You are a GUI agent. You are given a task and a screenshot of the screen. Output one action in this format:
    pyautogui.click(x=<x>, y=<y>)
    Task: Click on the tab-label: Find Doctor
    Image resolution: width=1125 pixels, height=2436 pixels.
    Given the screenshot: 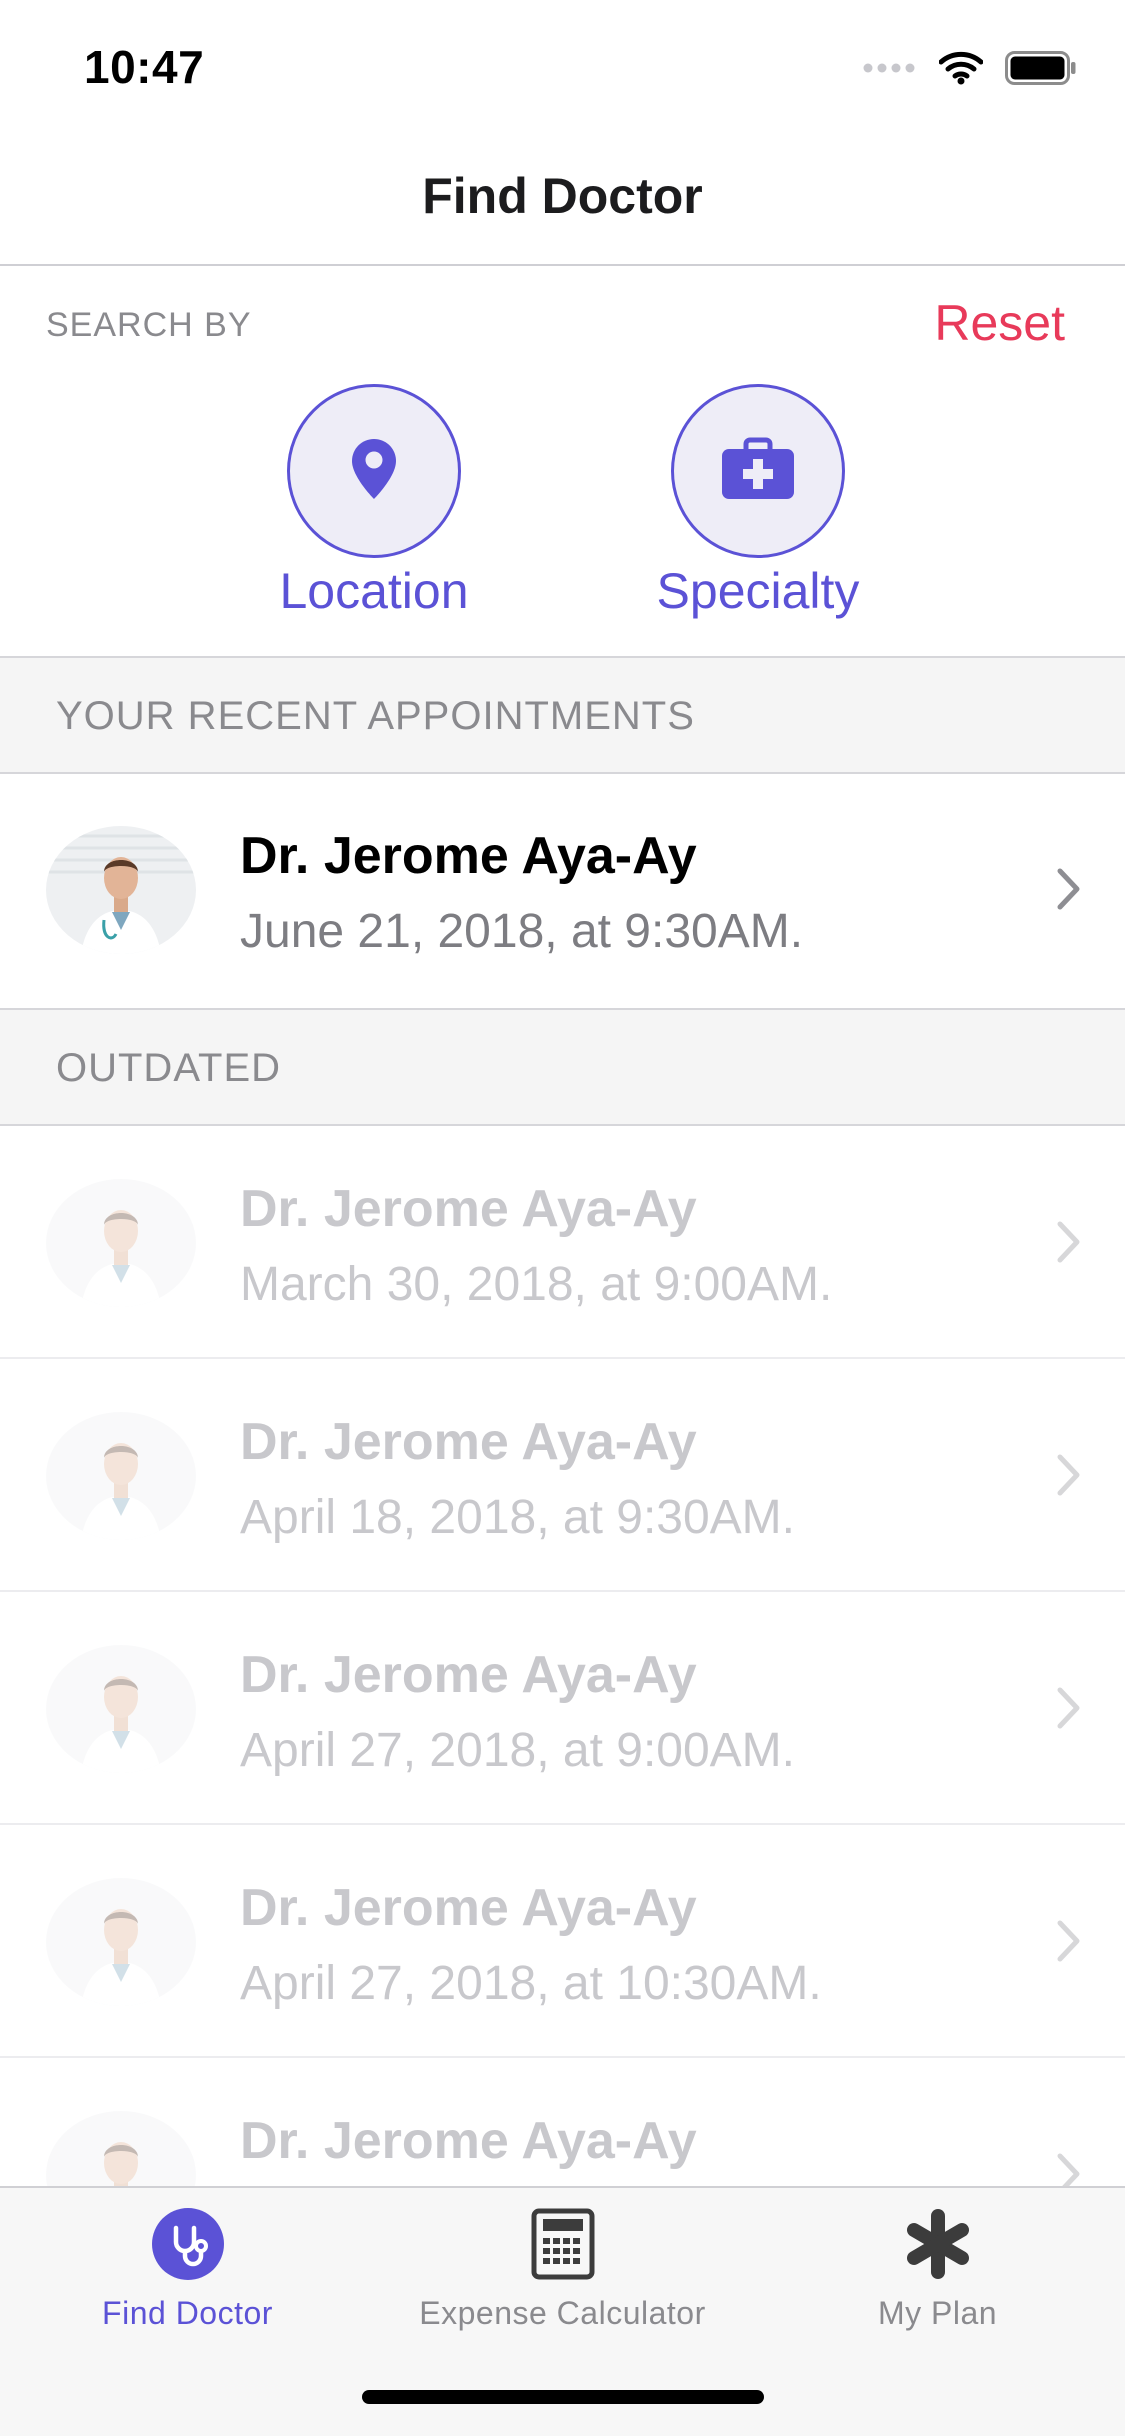 What is the action you would take?
    pyautogui.click(x=187, y=2313)
    